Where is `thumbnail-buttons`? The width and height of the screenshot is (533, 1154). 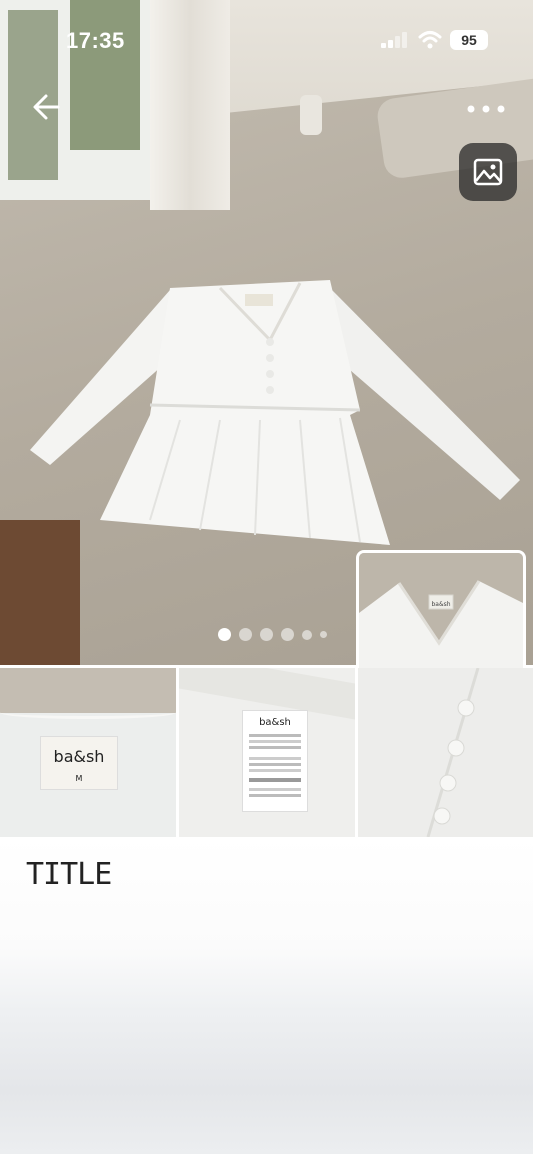
thumbnail-buttons is located at coordinates (445, 752).